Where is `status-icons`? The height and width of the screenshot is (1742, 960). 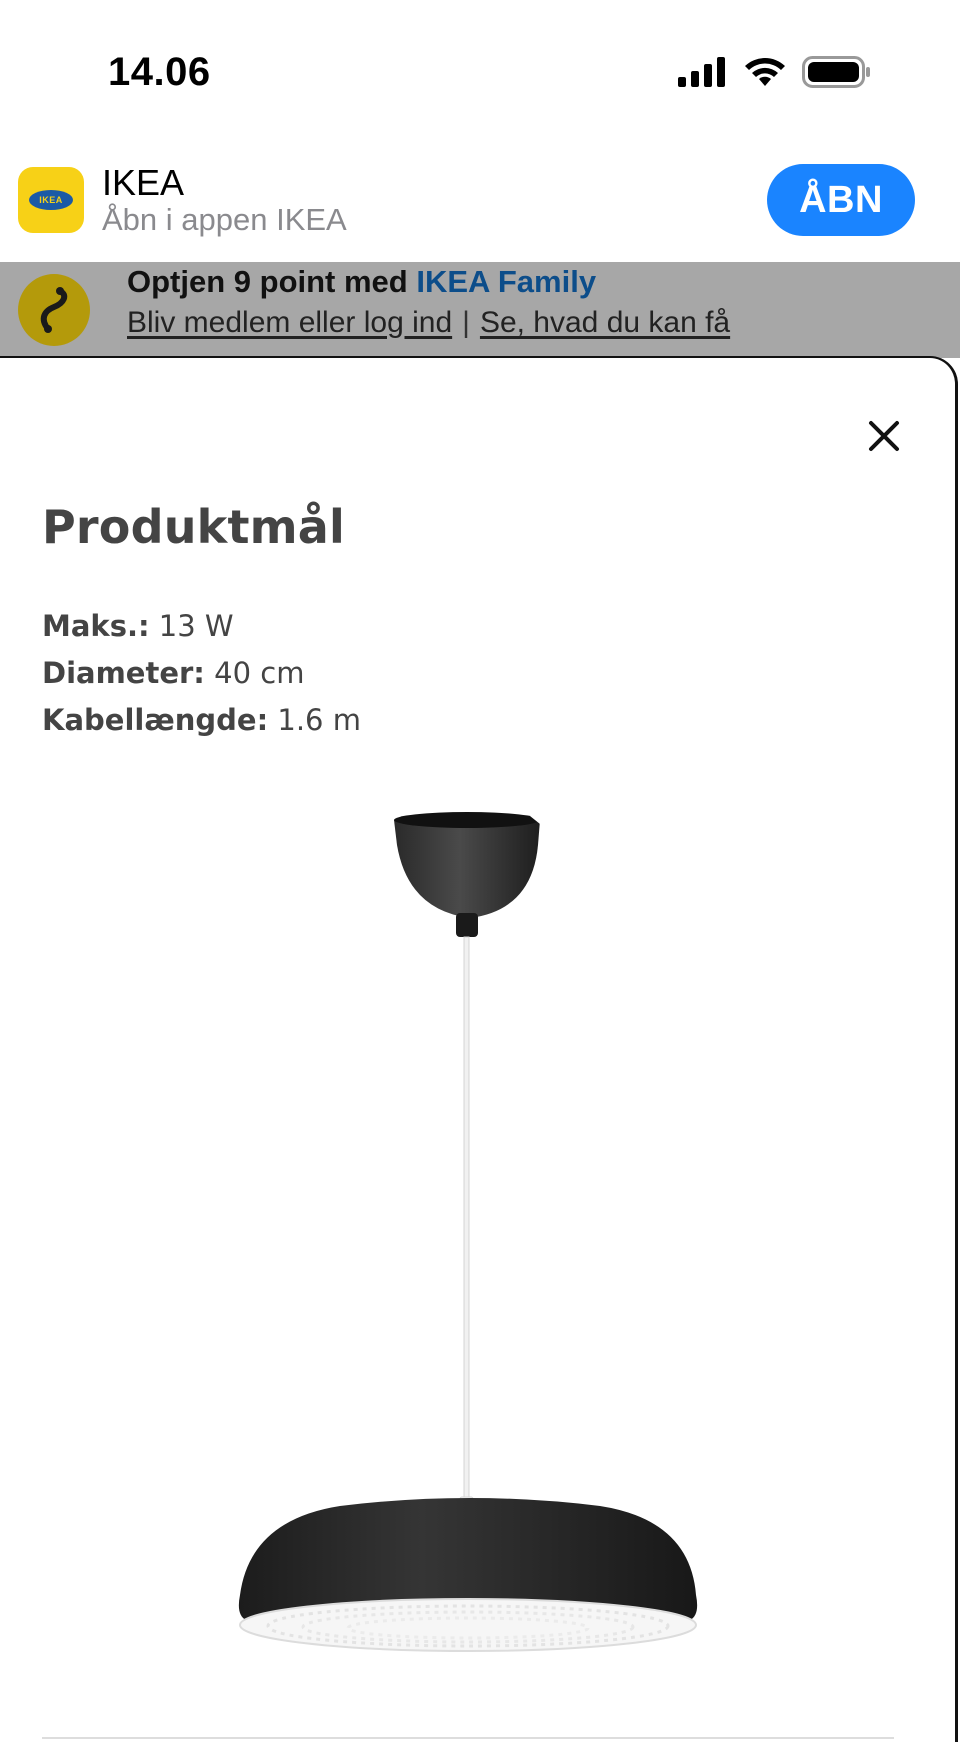 status-icons is located at coordinates (775, 72).